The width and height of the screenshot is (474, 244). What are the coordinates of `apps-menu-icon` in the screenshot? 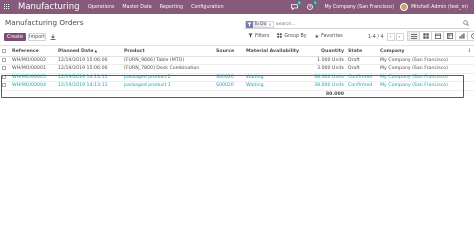 It's located at (7, 7).